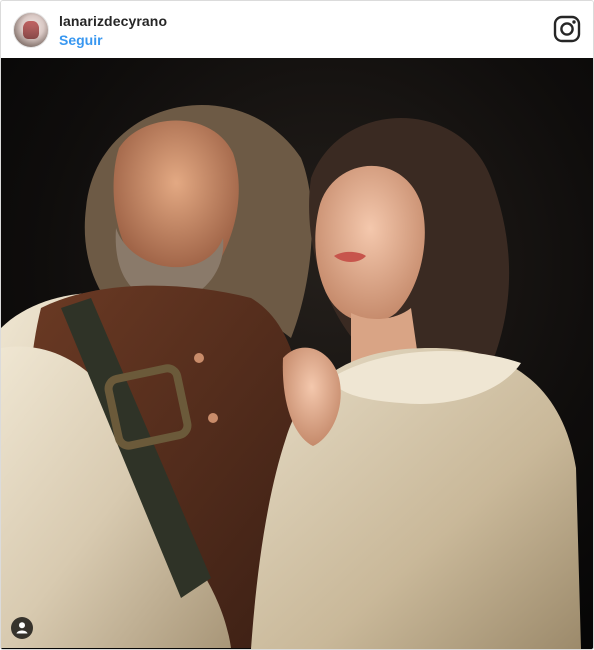  Describe the element at coordinates (297, 29) in the screenshot. I see `post-header: lanarizdecyrano Seguir` at that location.